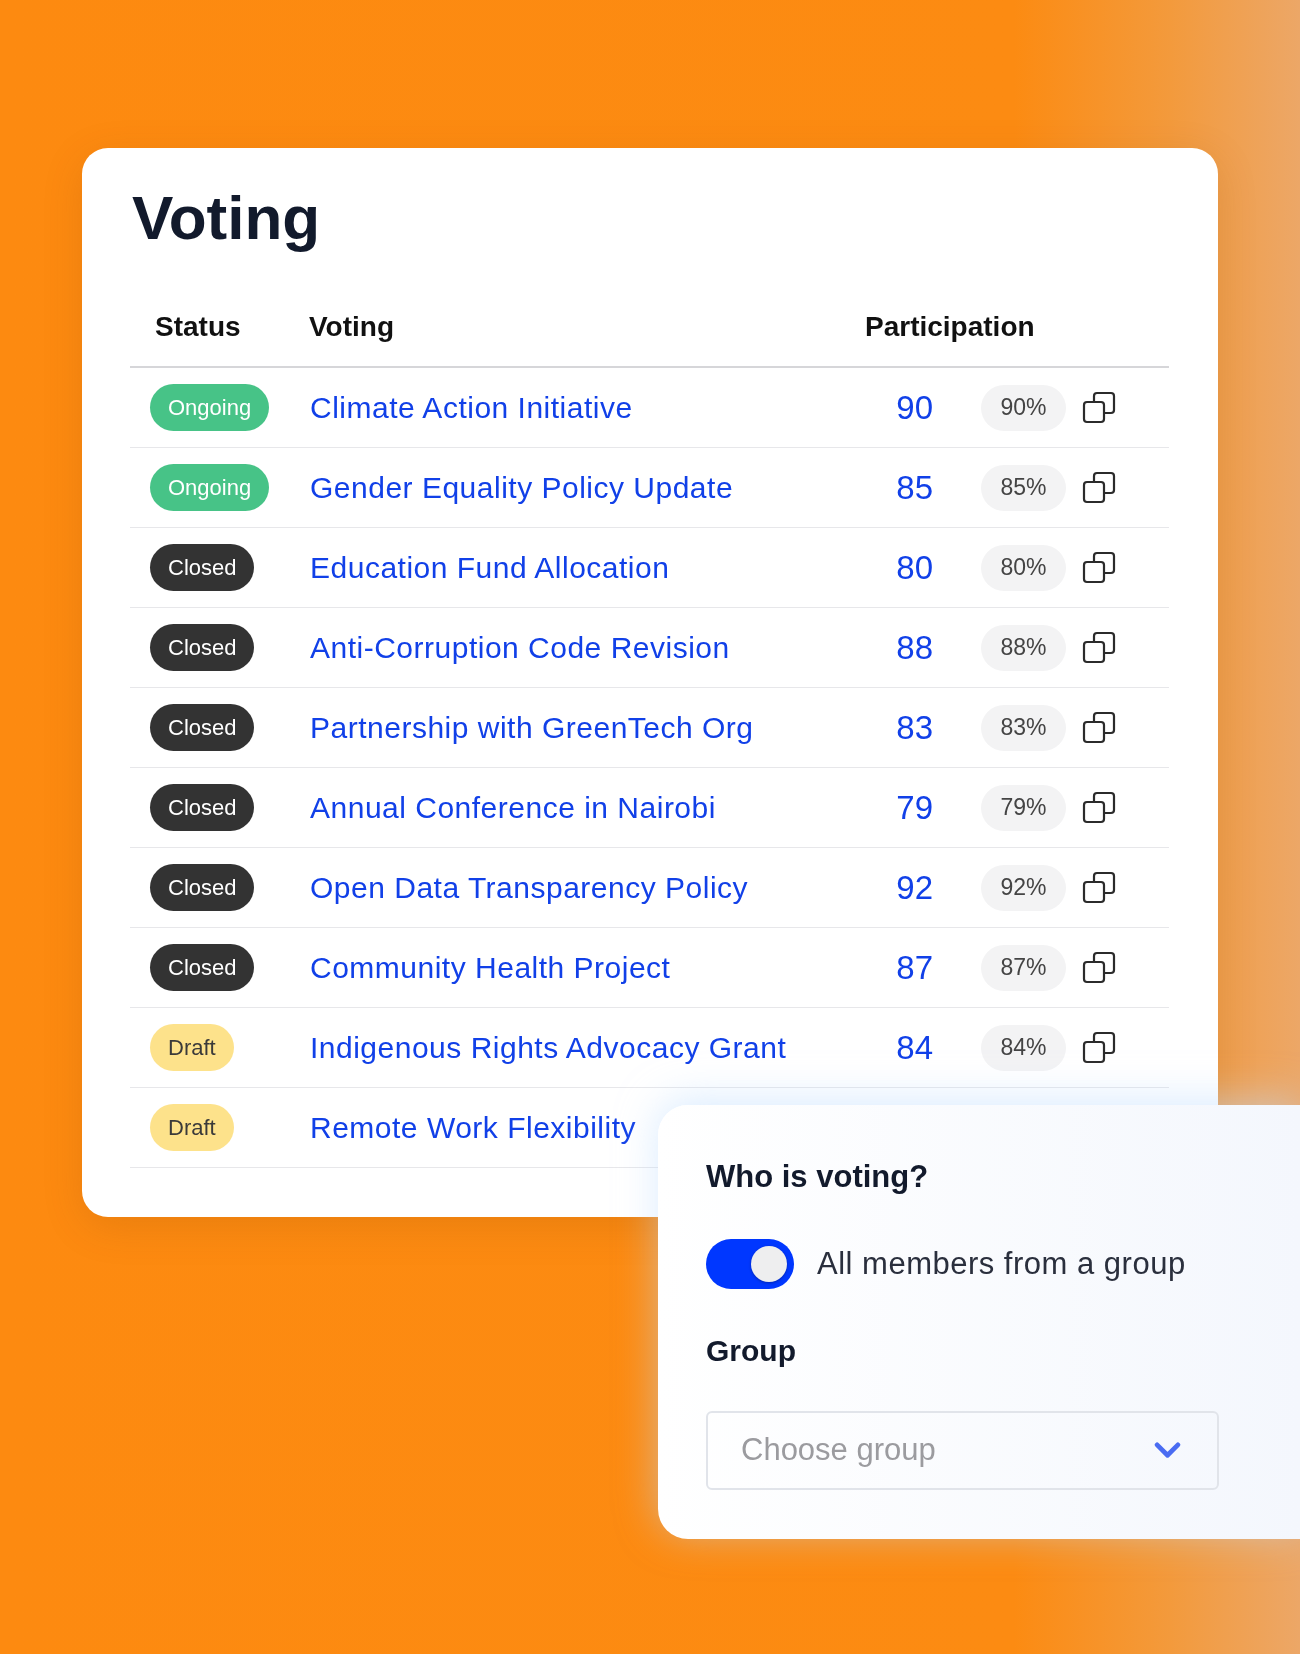  I want to click on percent-pill: 83%, so click(1023, 727).